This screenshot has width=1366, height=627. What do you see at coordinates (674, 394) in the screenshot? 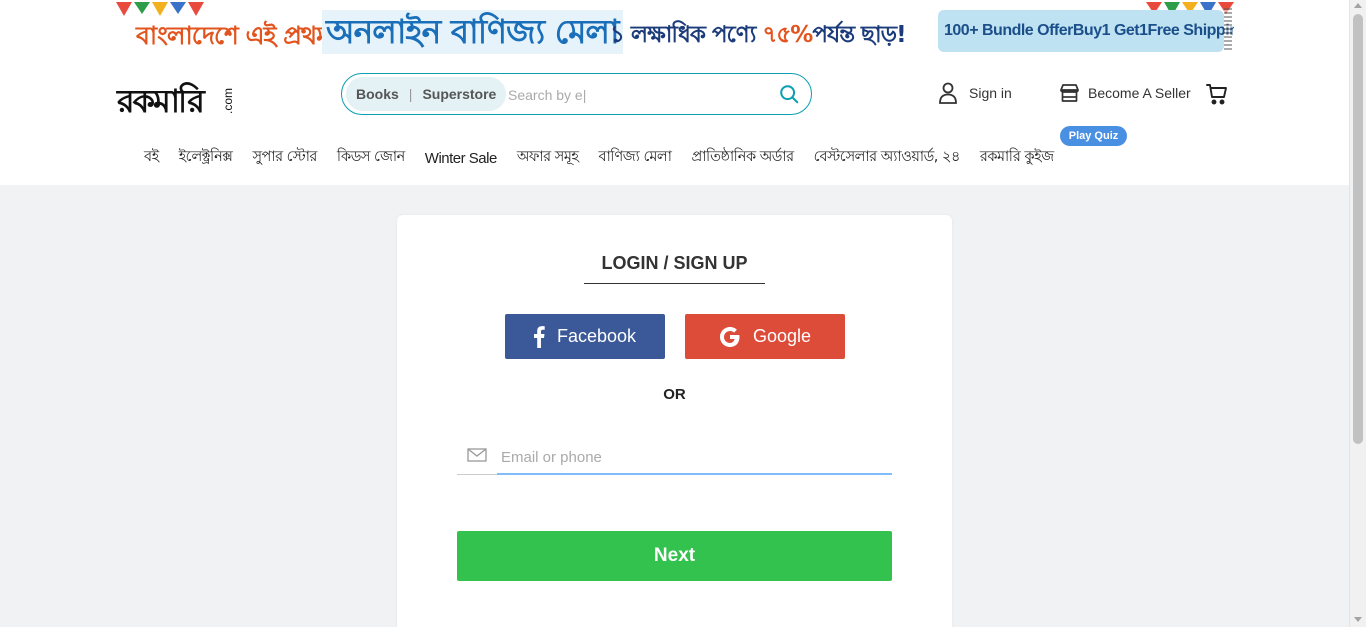
I see `or-divider: OR` at bounding box center [674, 394].